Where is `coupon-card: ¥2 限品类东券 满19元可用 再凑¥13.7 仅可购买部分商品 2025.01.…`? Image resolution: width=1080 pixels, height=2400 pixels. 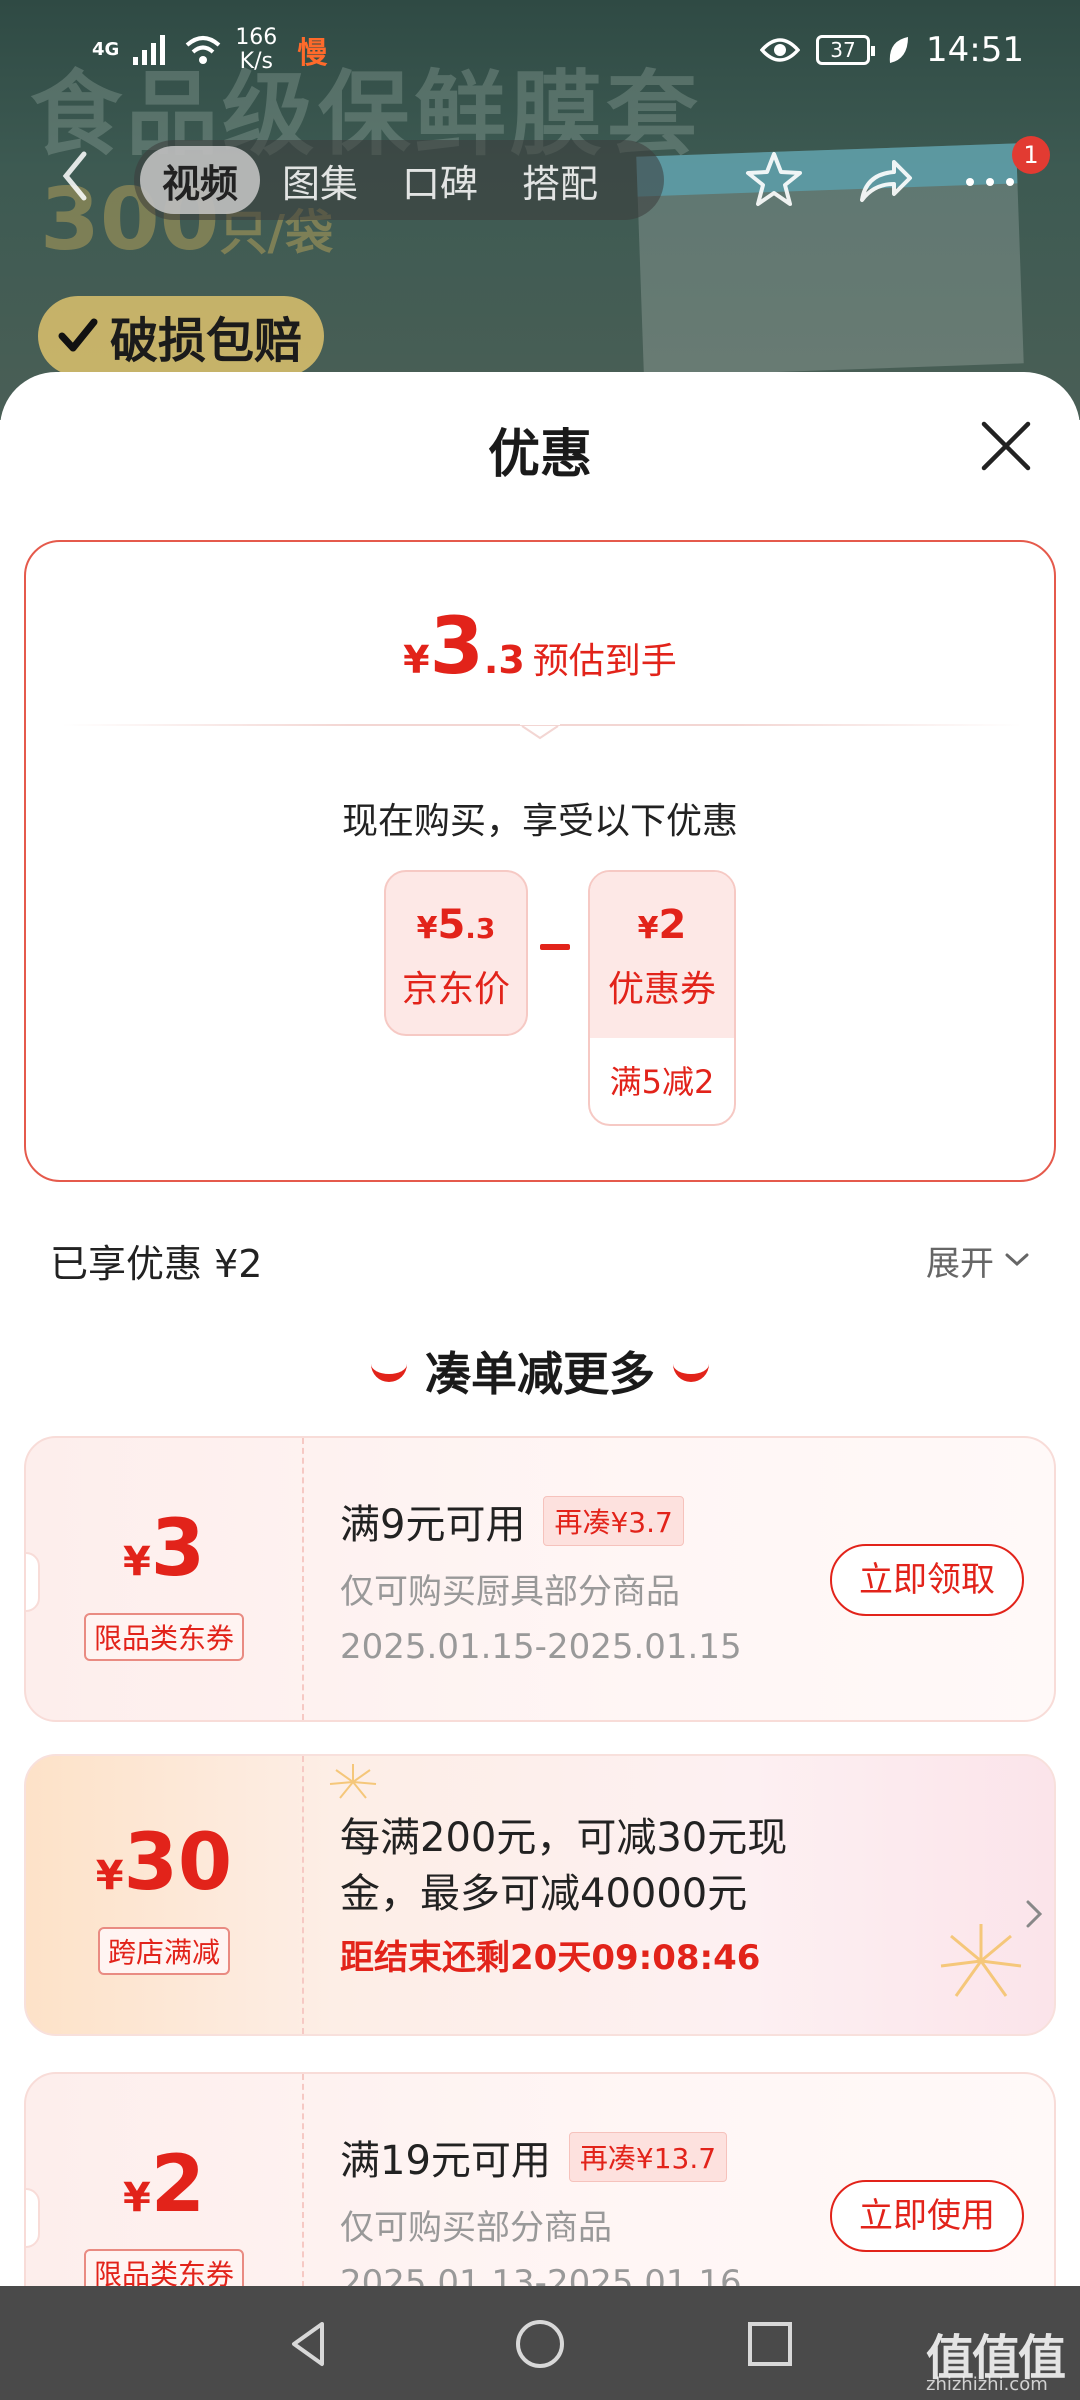
coupon-card: ¥2 限品类东券 满19元可用 再凑¥13.7 仅可购买部分商品 2025.01.… is located at coordinates (540, 2179).